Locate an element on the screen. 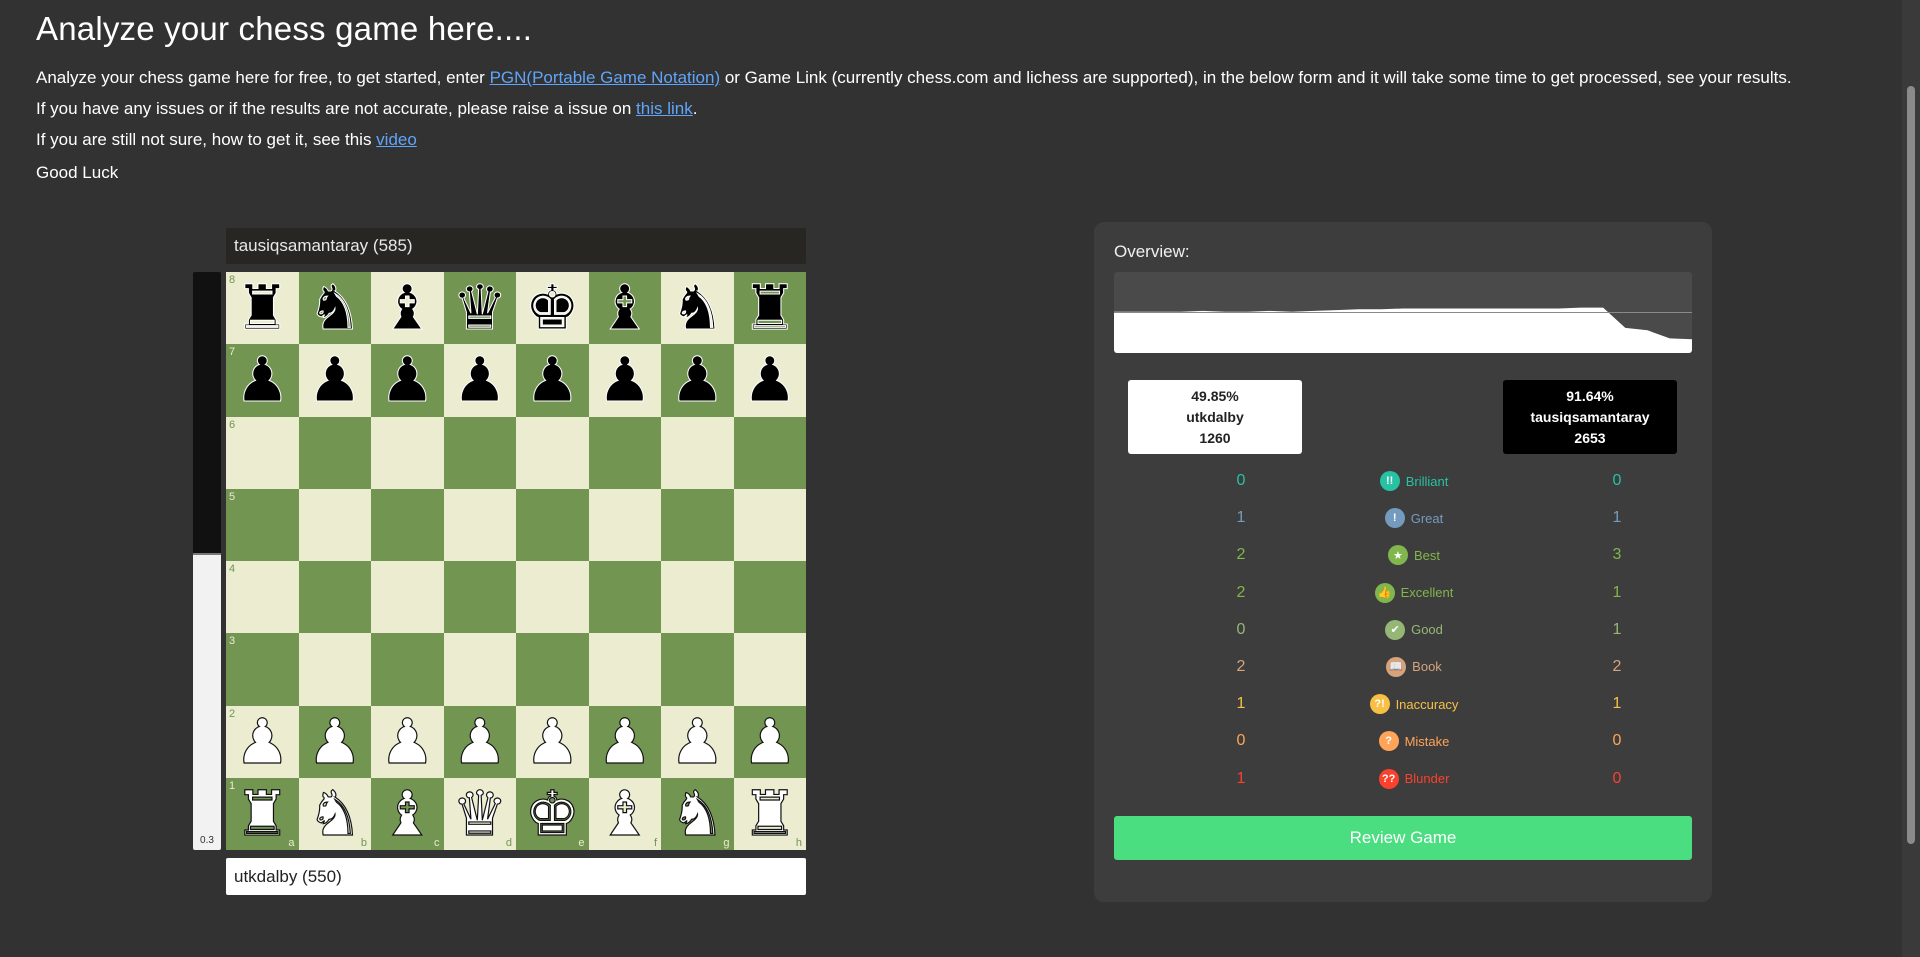  square-d1: d ♛ is located at coordinates (479, 813).